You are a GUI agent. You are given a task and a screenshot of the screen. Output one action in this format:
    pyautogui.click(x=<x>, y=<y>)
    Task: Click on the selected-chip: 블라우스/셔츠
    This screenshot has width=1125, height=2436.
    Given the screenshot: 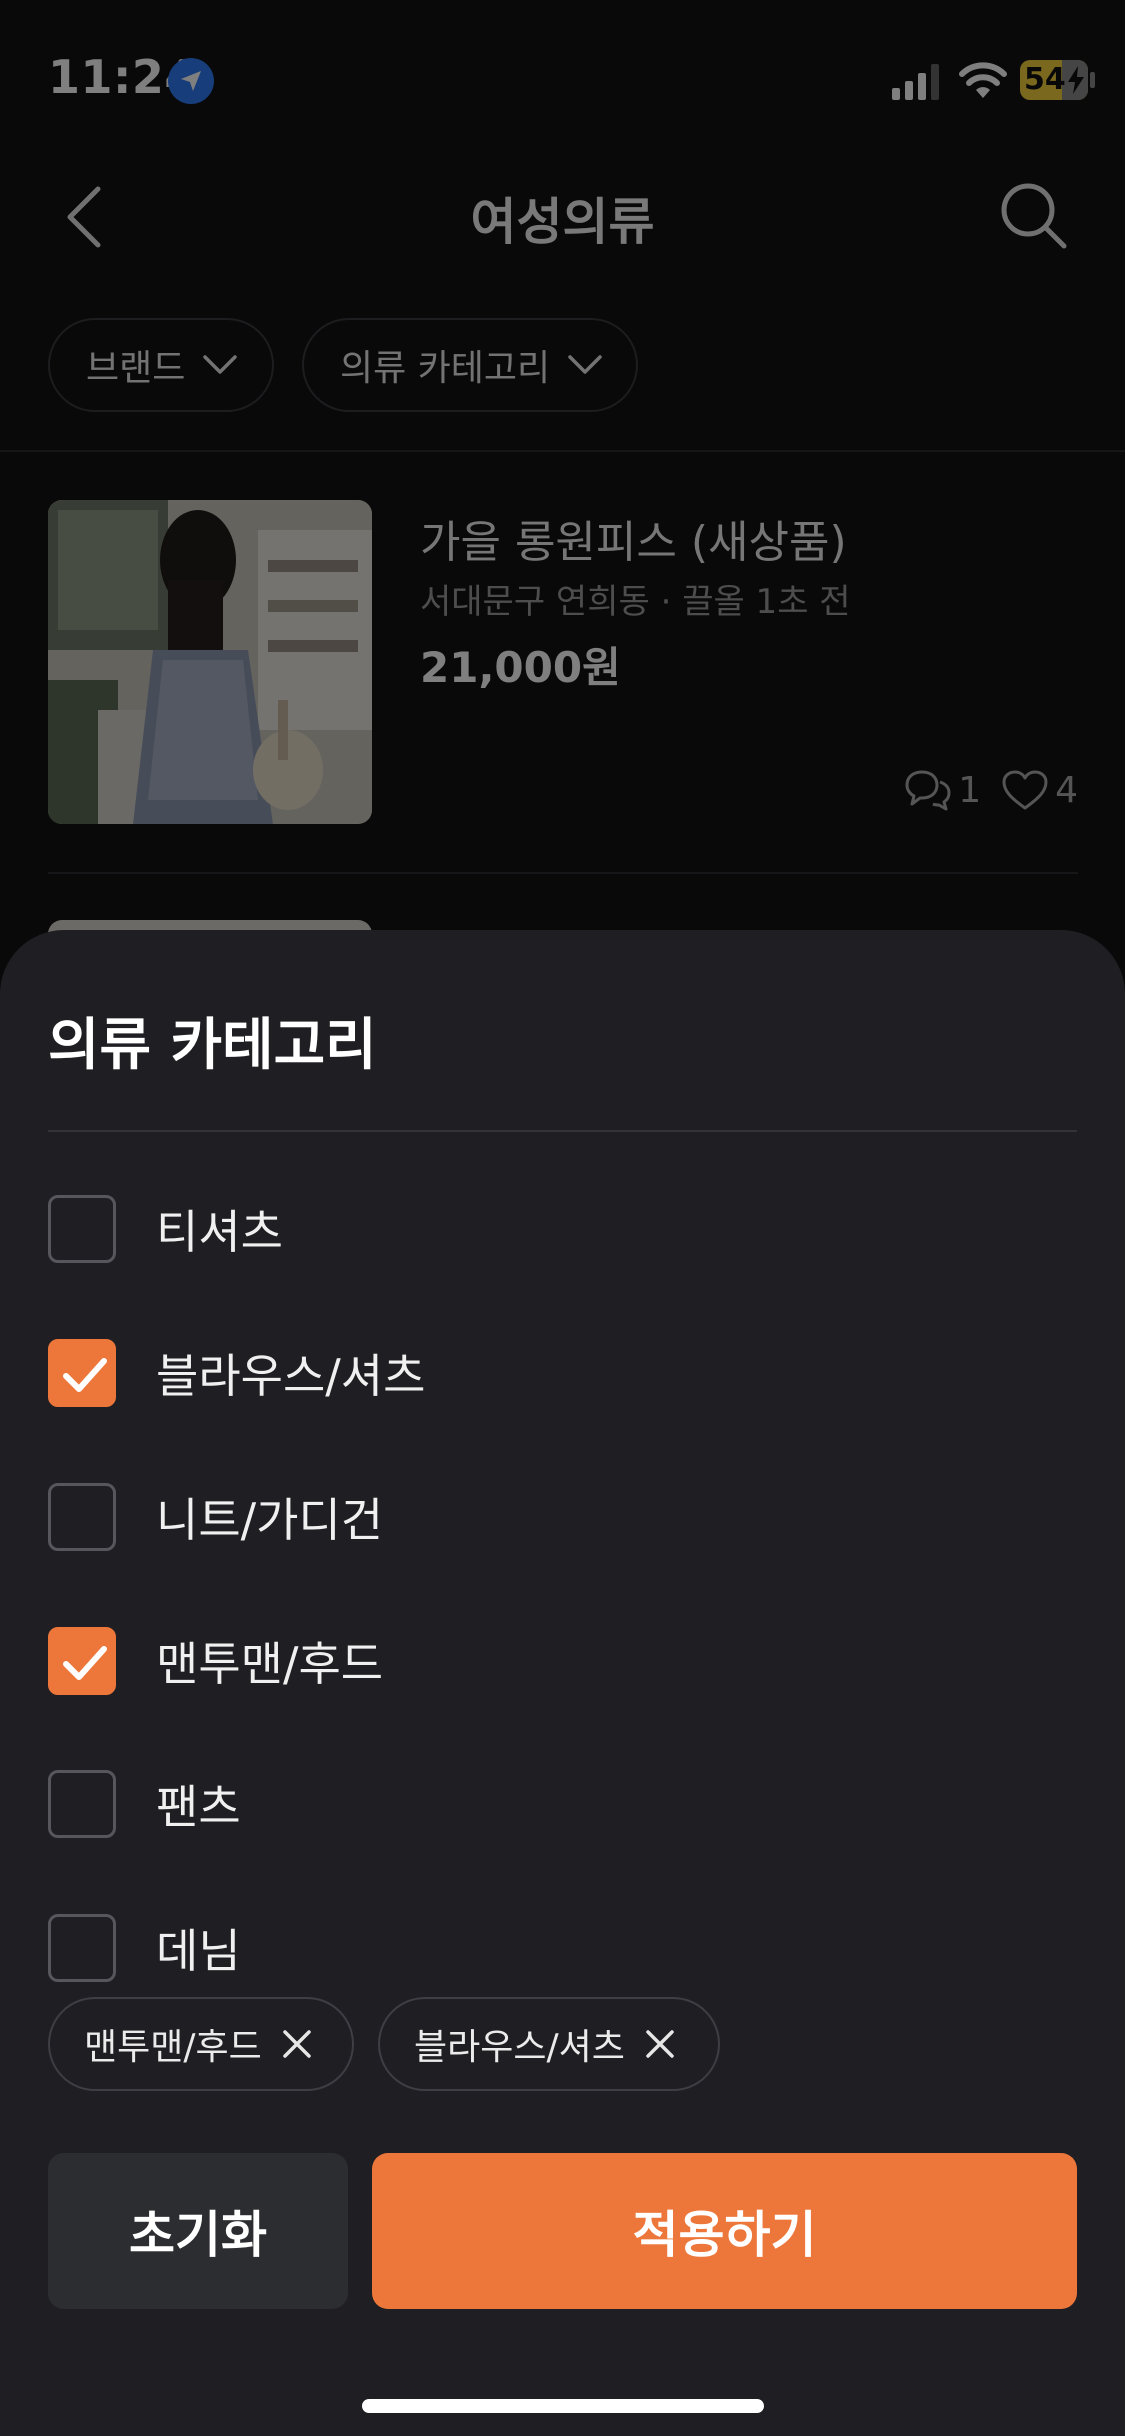 What is the action you would take?
    pyautogui.click(x=549, y=2044)
    